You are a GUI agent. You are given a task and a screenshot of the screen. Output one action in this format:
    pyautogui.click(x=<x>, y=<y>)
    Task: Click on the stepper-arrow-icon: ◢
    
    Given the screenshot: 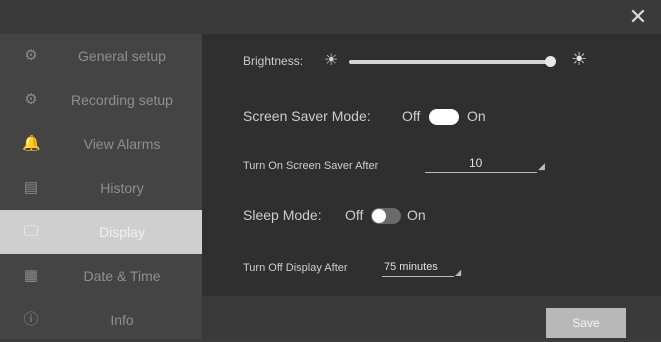 What is the action you would take?
    pyautogui.click(x=541, y=166)
    